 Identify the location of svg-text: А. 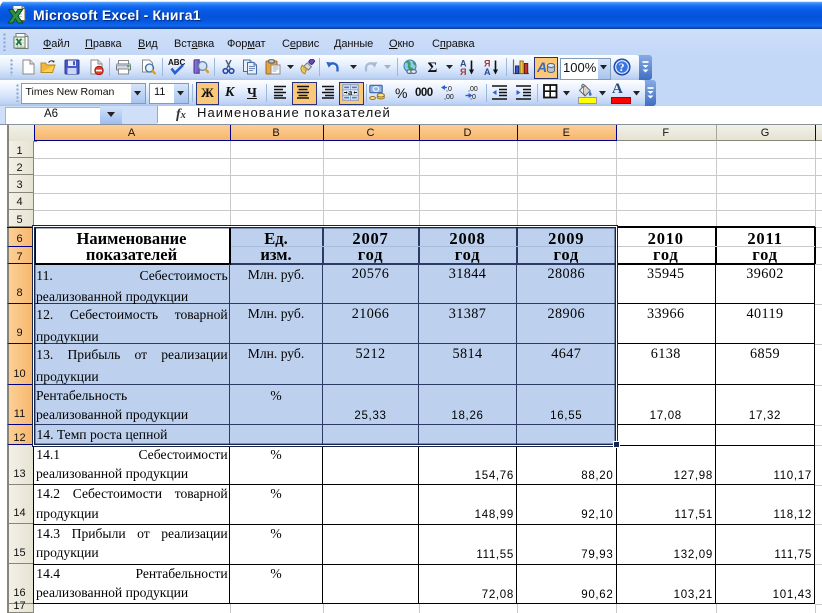
(487, 71).